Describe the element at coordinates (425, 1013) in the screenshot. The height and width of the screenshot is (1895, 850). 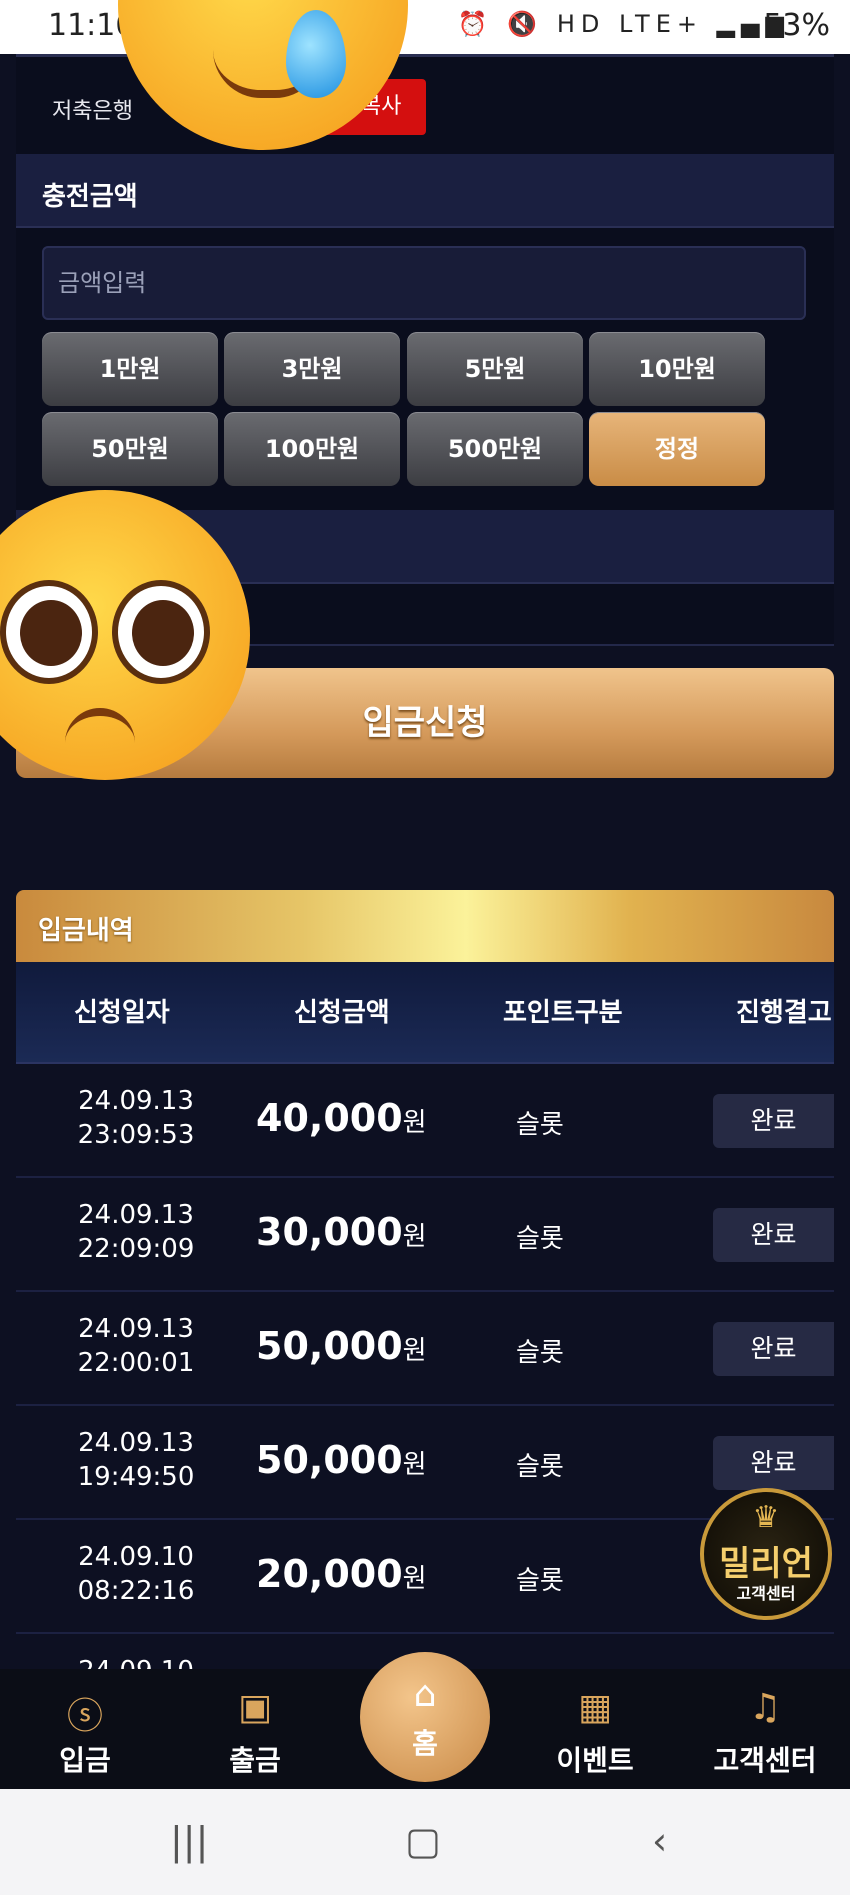
I see `history-columns: 신청일자 신청금액 포인트구분 진행결고` at that location.